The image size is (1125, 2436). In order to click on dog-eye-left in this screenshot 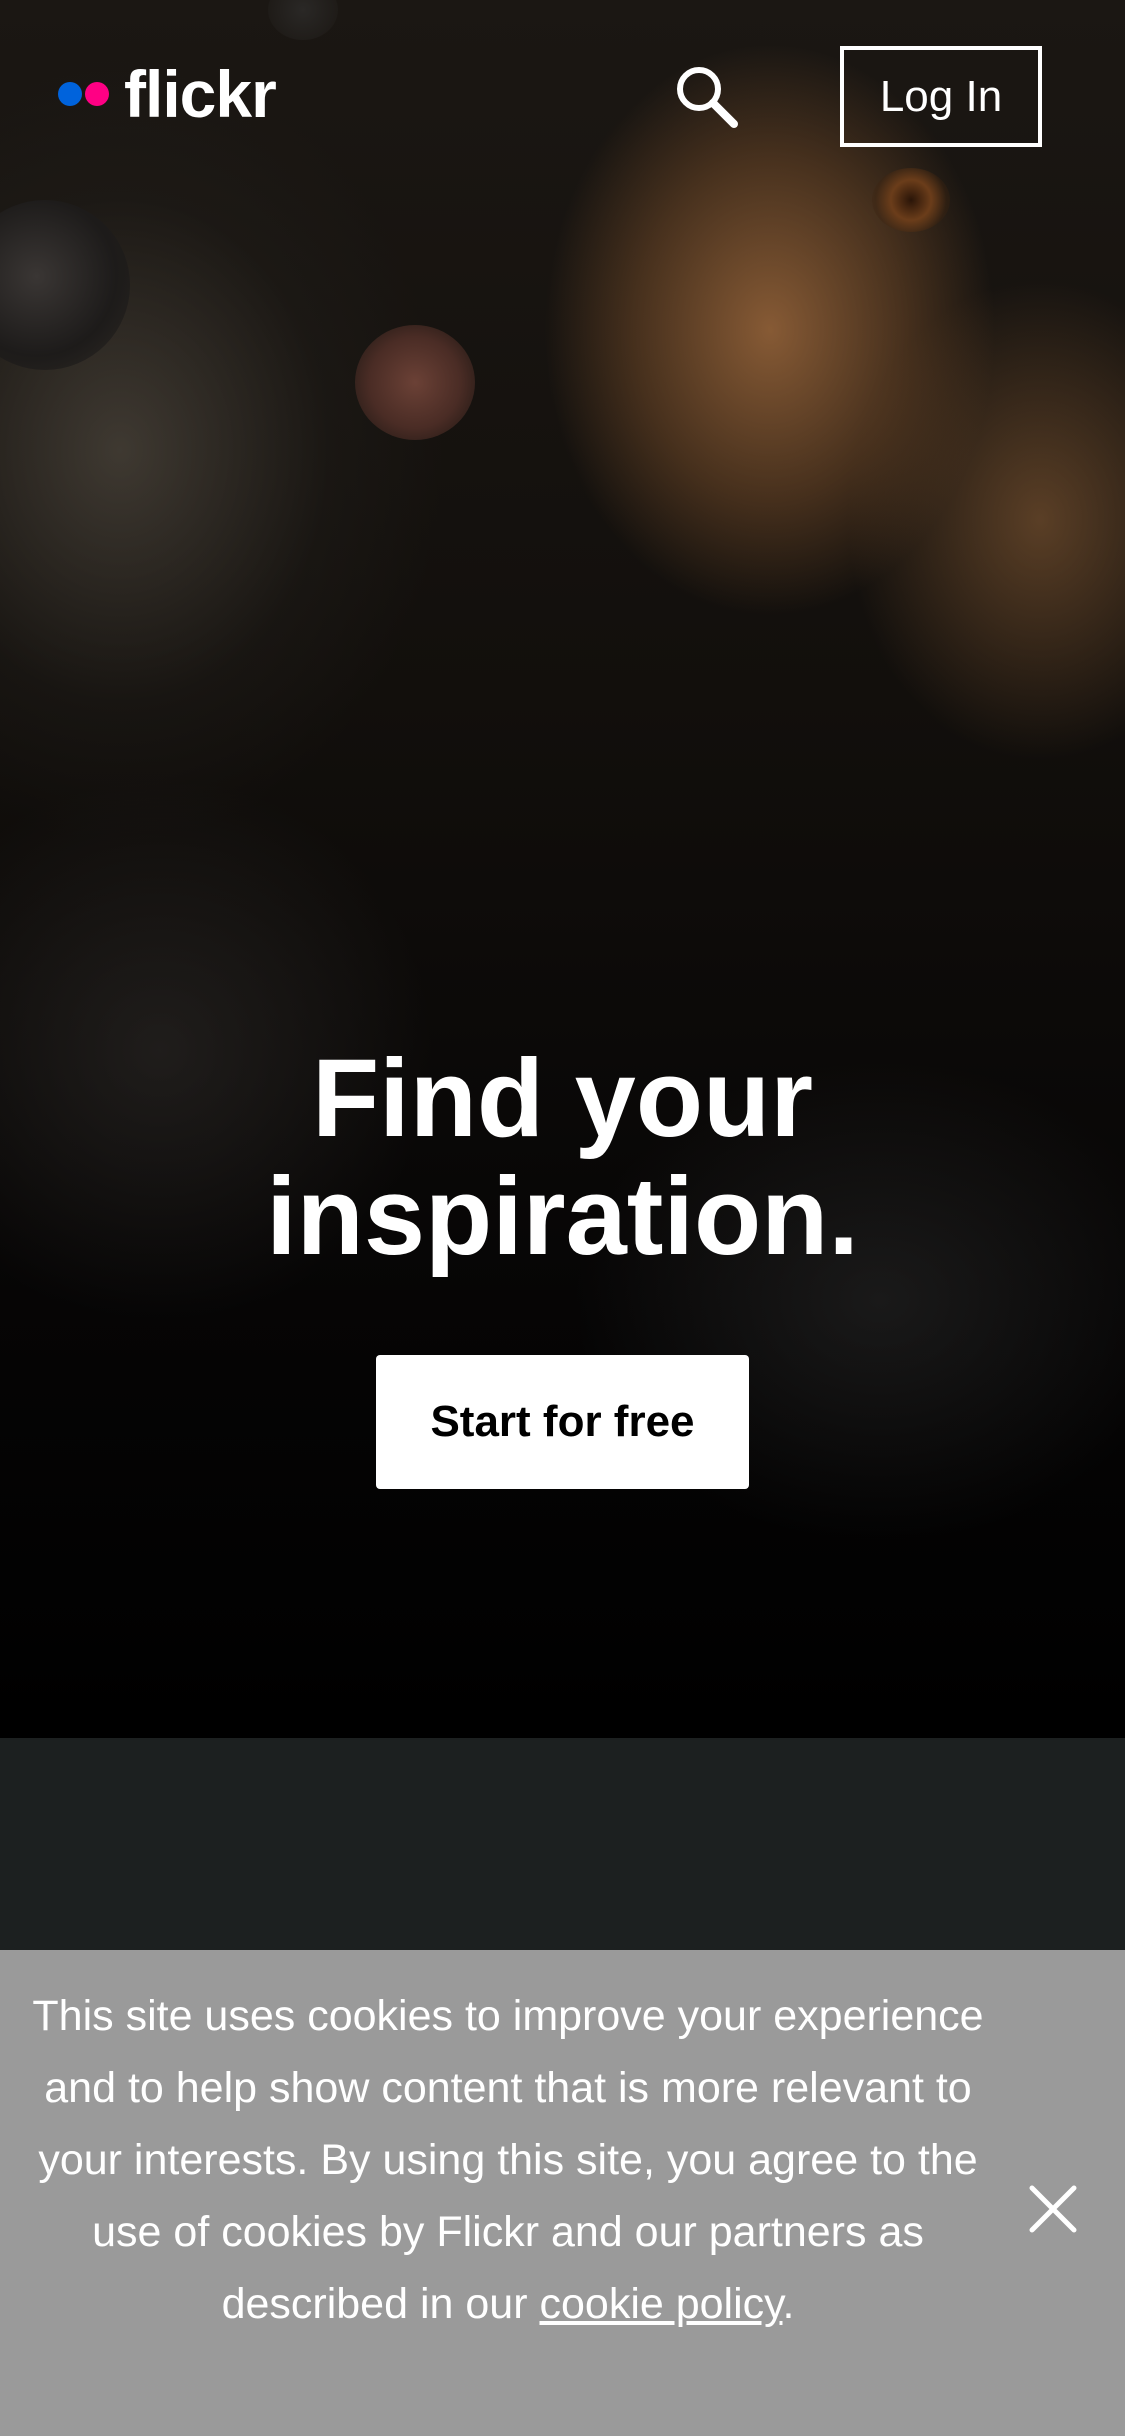, I will do `click(303, 20)`.